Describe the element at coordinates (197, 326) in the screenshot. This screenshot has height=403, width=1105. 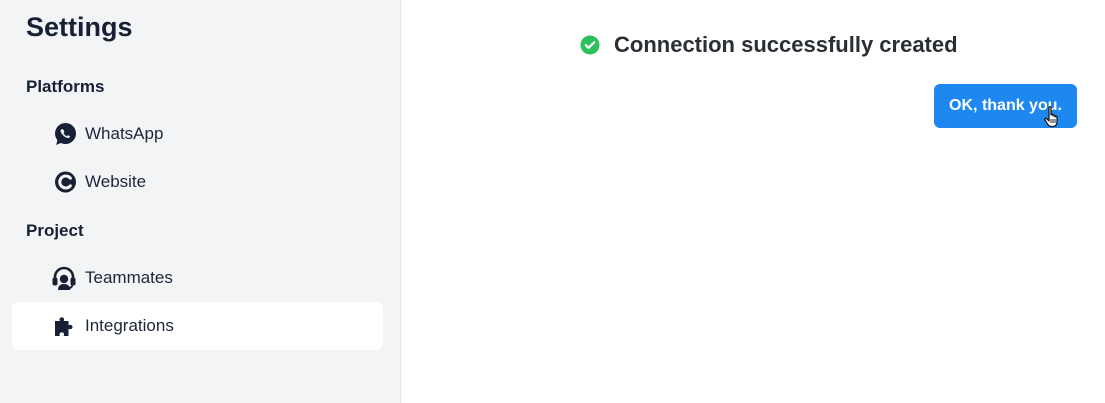
I see `sidebar-item-integrations: Integrations` at that location.